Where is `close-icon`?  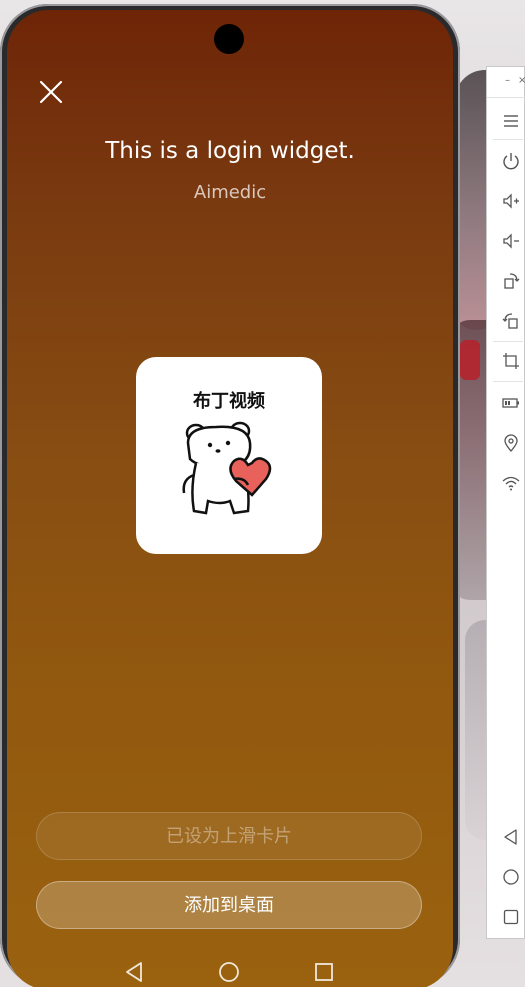
close-icon is located at coordinates (51, 92).